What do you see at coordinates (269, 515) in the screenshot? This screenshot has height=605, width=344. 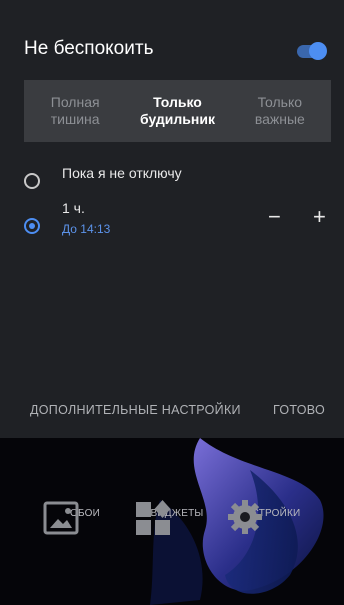 I see `settings-action: НАСТРОЙКИ` at bounding box center [269, 515].